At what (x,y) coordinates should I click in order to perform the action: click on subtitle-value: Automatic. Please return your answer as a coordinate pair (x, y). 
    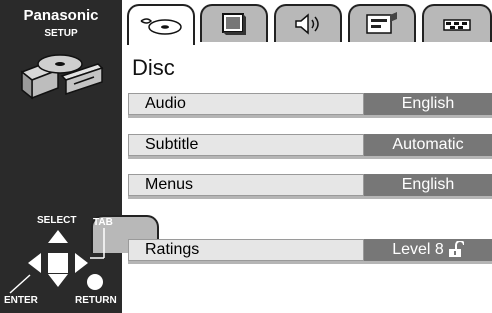
    Looking at the image, I should click on (428, 145).